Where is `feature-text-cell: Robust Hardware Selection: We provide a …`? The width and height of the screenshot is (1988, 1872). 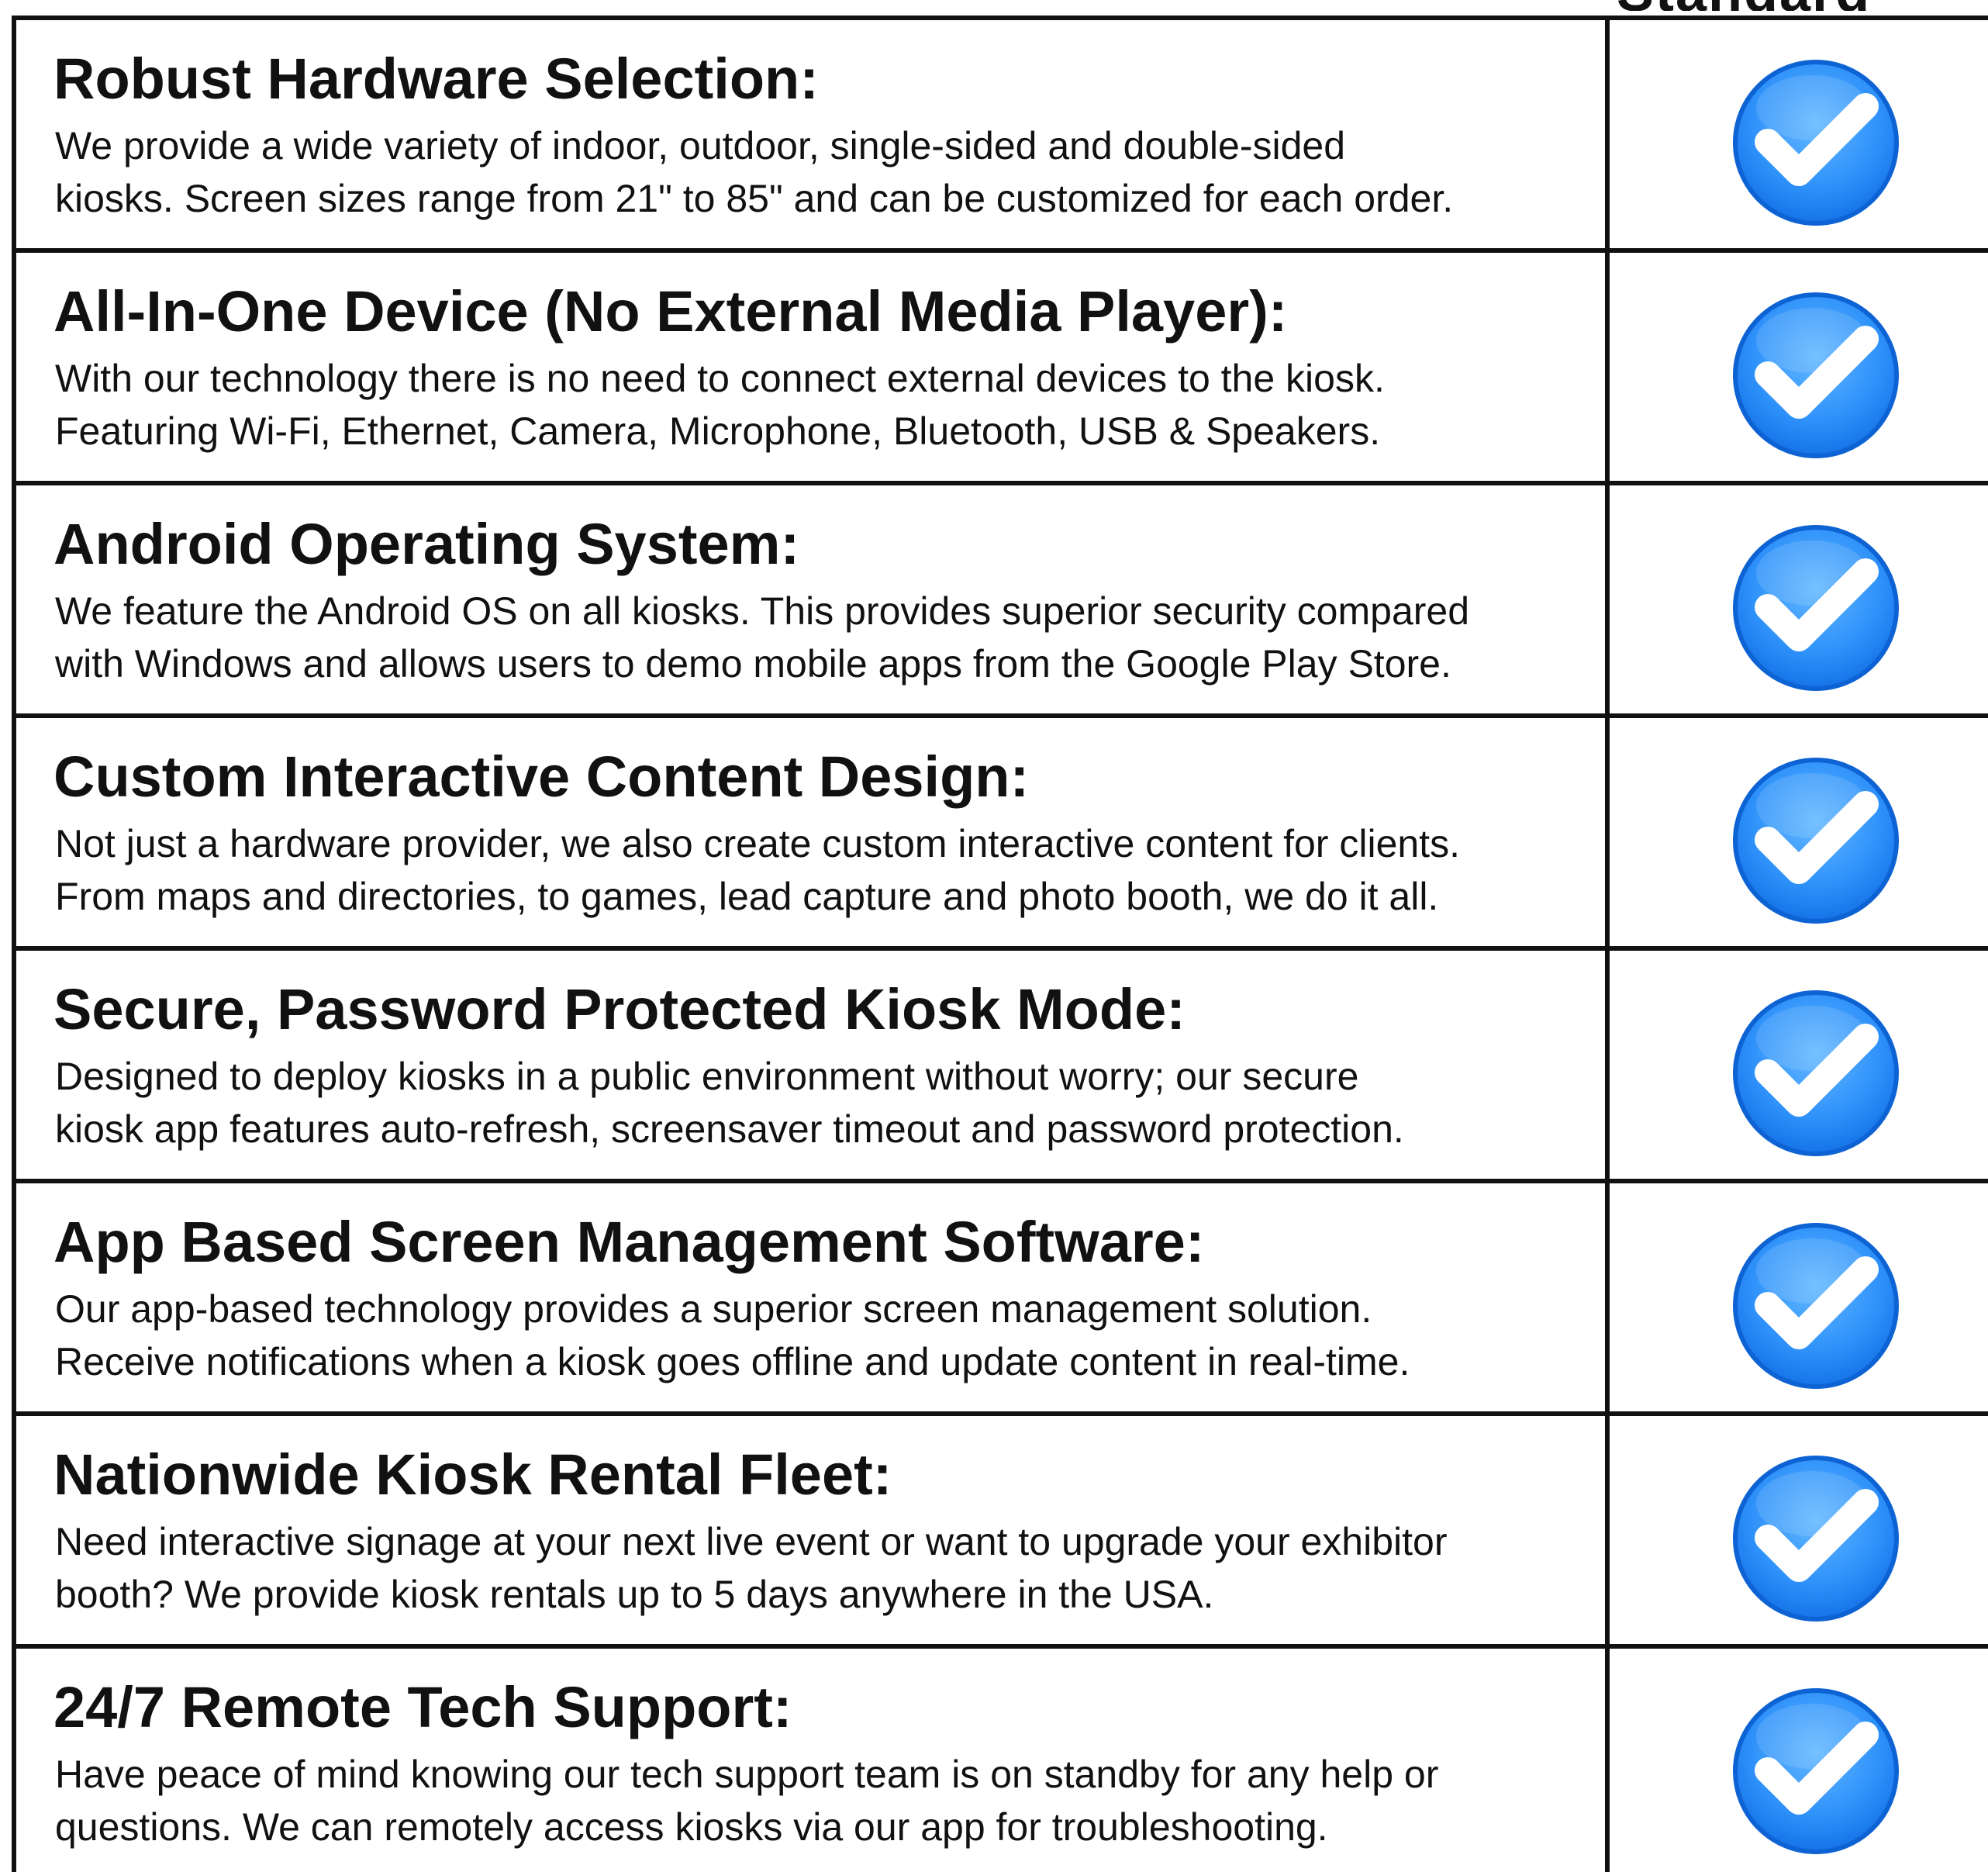 feature-text-cell: Robust Hardware Selection: We provide a … is located at coordinates (813, 134).